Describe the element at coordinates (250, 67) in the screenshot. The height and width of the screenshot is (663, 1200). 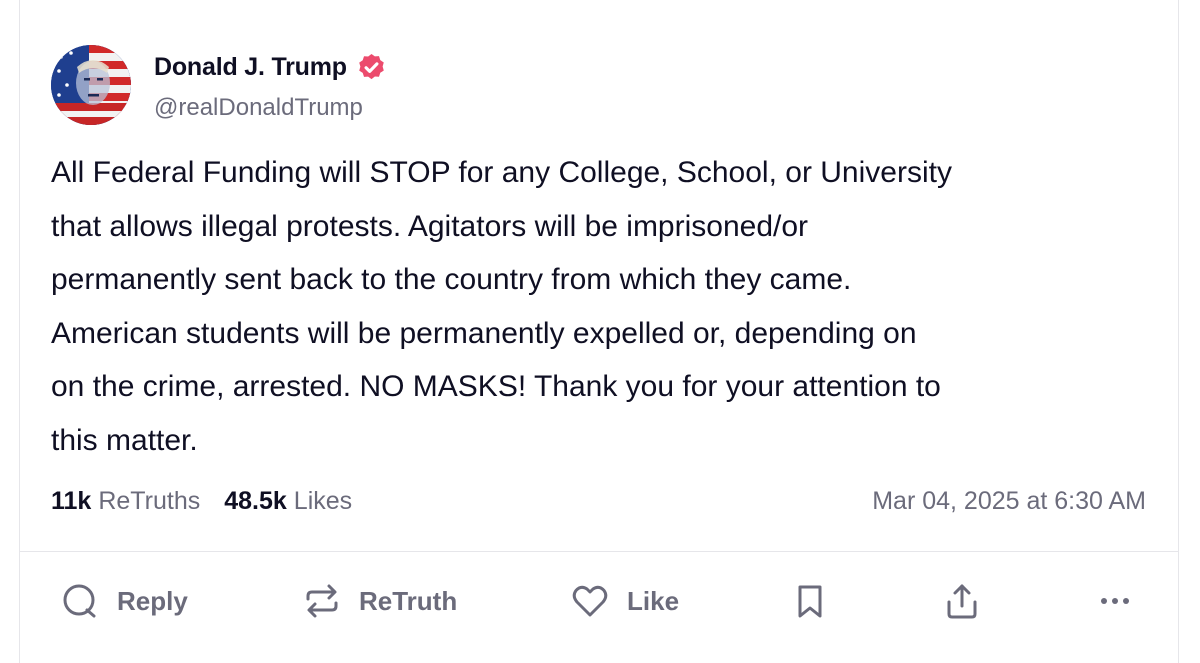
I see `author-display-name: Donald J. Trump` at that location.